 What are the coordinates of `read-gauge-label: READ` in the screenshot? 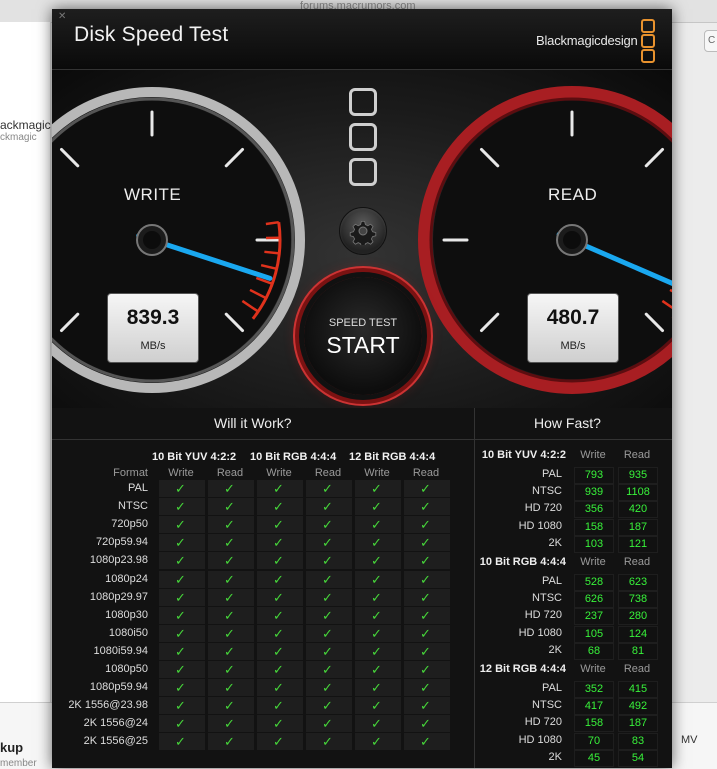 It's located at (572, 195).